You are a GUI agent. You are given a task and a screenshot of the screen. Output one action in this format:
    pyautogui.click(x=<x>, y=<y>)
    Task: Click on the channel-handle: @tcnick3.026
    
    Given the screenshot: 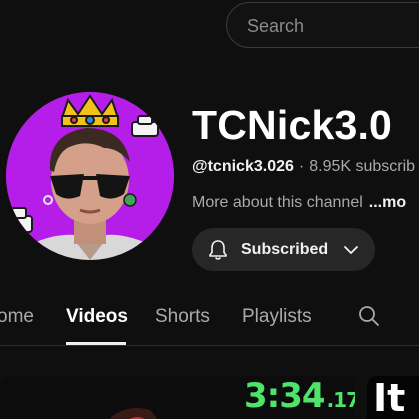 What is the action you would take?
    pyautogui.click(x=243, y=166)
    